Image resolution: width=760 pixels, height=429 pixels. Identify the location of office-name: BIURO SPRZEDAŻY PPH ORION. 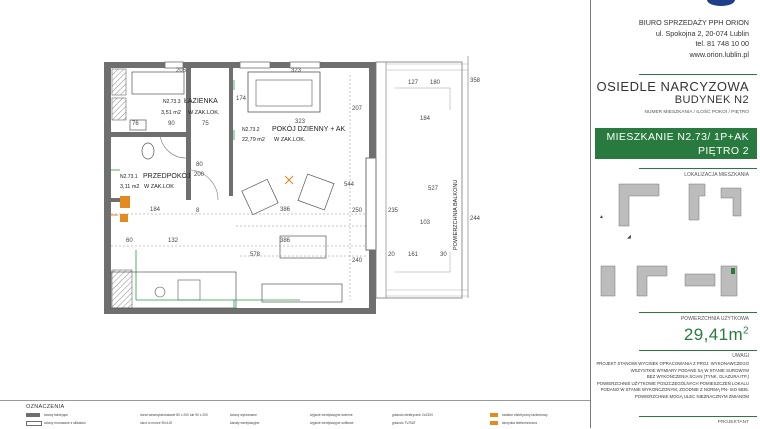
(693, 22).